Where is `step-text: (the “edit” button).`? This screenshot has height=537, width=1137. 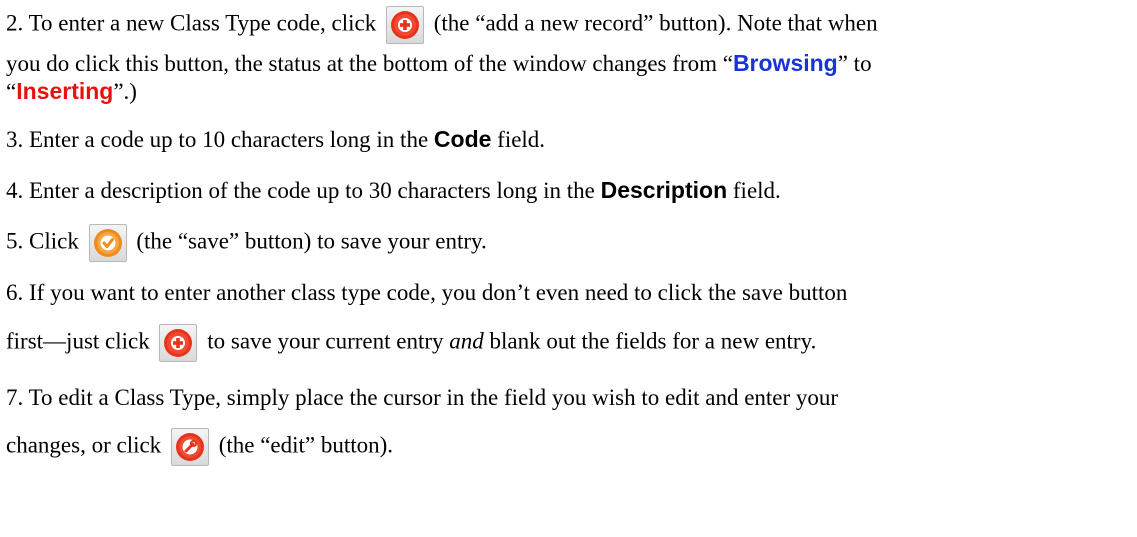 step-text: (the “edit” button). is located at coordinates (306, 445).